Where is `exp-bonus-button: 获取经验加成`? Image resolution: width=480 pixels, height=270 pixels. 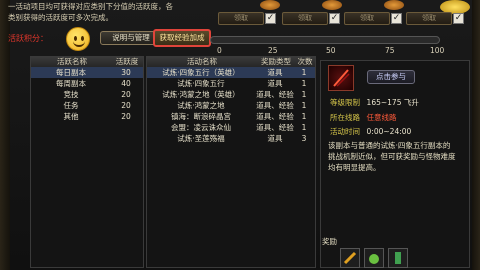 exp-bonus-button: 获取经验加成 is located at coordinates (182, 38).